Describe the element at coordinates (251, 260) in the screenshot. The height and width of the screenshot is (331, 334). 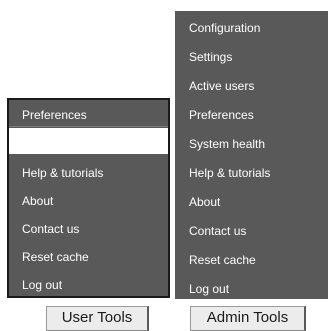
I see `admin-menu-item-reset-cache: Reset cache` at that location.